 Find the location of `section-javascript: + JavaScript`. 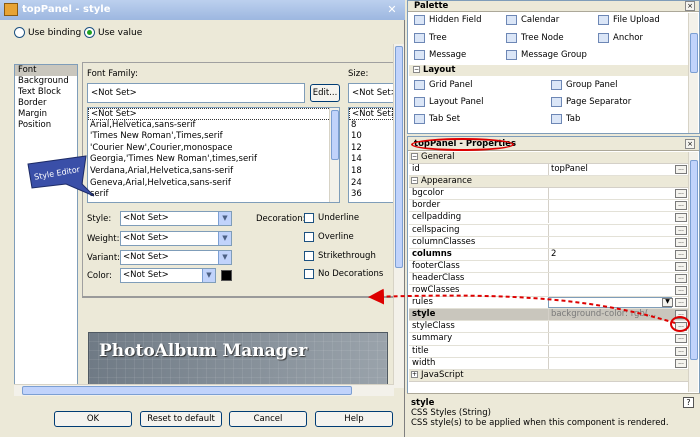

section-javascript: + JavaScript is located at coordinates (548, 375).